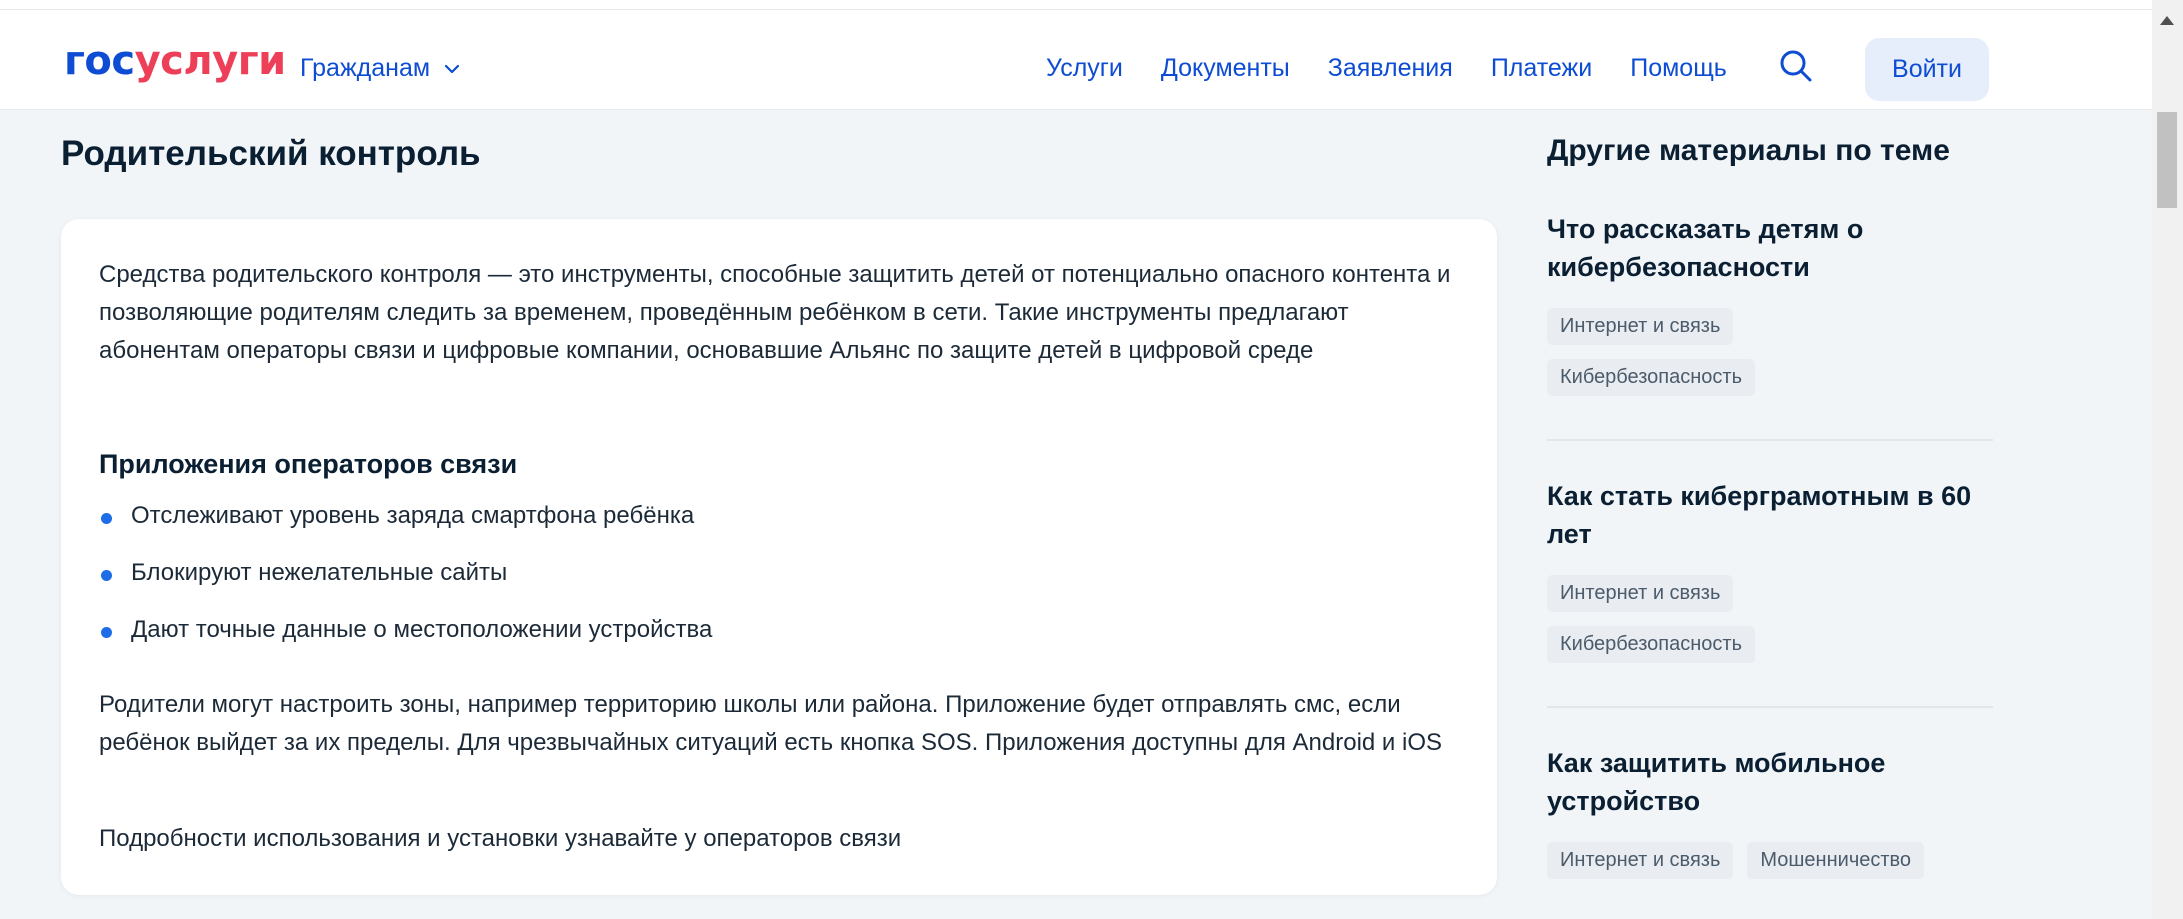 The width and height of the screenshot is (2183, 919). Describe the element at coordinates (1748, 150) in the screenshot. I see `related-title: Другие материалы по теме` at that location.